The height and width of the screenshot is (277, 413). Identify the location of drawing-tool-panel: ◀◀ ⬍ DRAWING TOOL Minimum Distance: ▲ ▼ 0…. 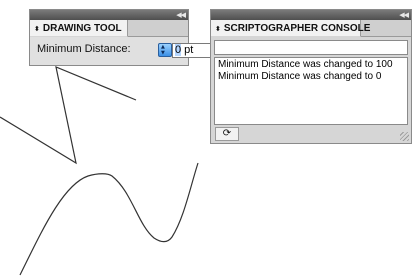
(122, 37).